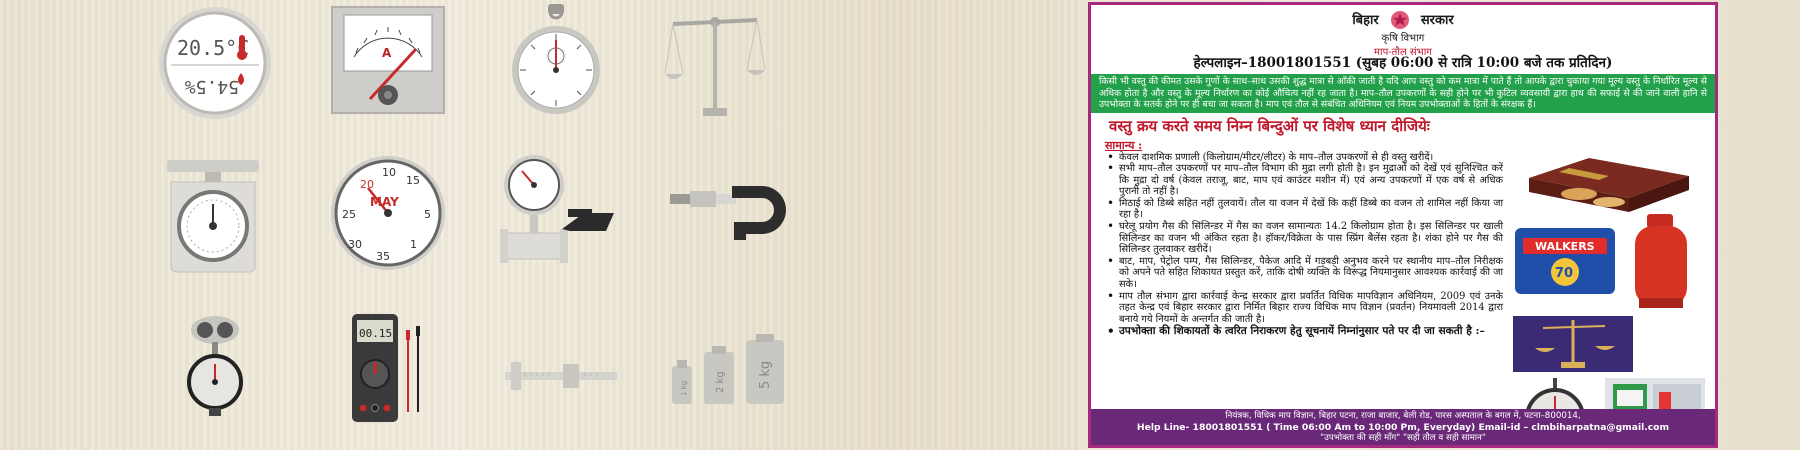 Image resolution: width=1800 pixels, height=450 pixels. Describe the element at coordinates (1565, 260) in the screenshot. I see `chips-packet-image: WALKERS 70` at that location.